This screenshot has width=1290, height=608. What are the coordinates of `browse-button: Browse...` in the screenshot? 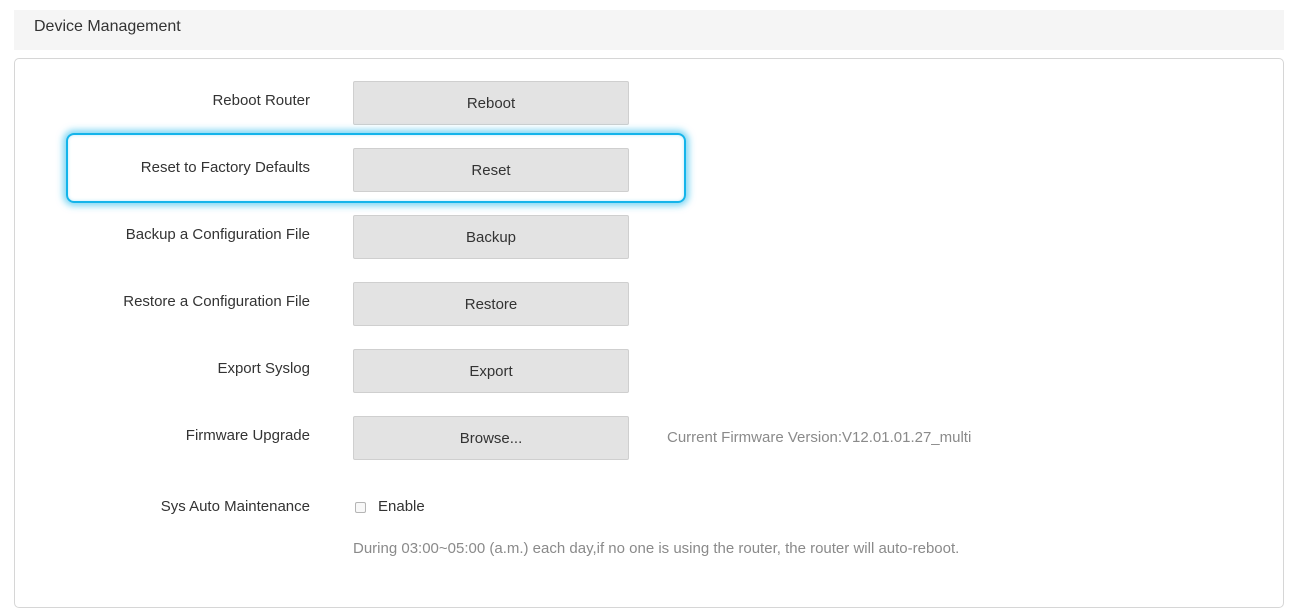 It's located at (491, 438).